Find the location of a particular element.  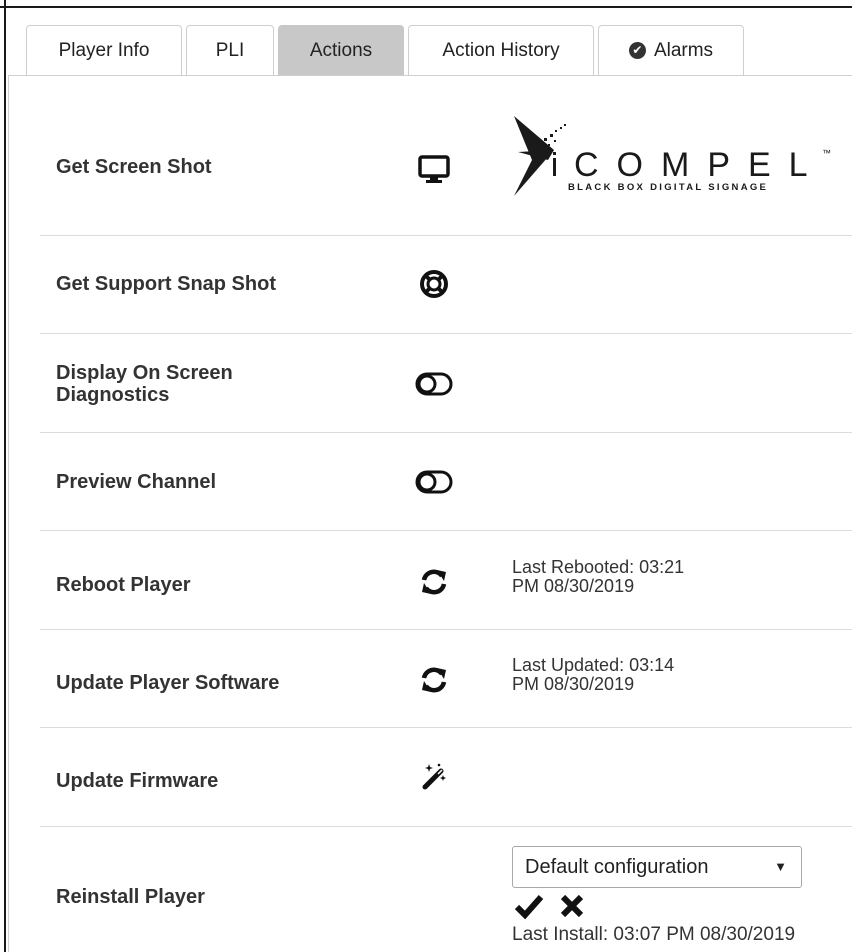

tab-player-info: Player Info is located at coordinates (104, 50).